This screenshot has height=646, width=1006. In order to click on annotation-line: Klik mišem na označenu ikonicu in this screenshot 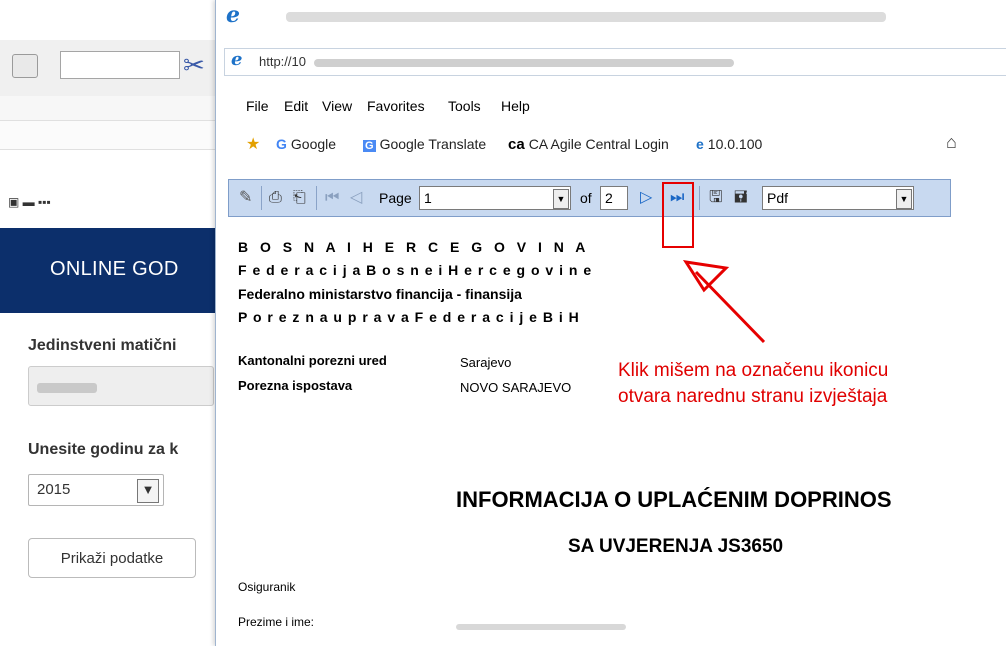, I will do `click(753, 370)`.